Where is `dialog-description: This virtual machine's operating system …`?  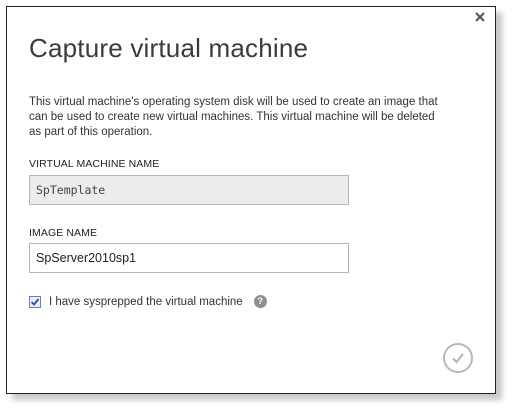 dialog-description: This virtual machine's operating system … is located at coordinates (233, 117).